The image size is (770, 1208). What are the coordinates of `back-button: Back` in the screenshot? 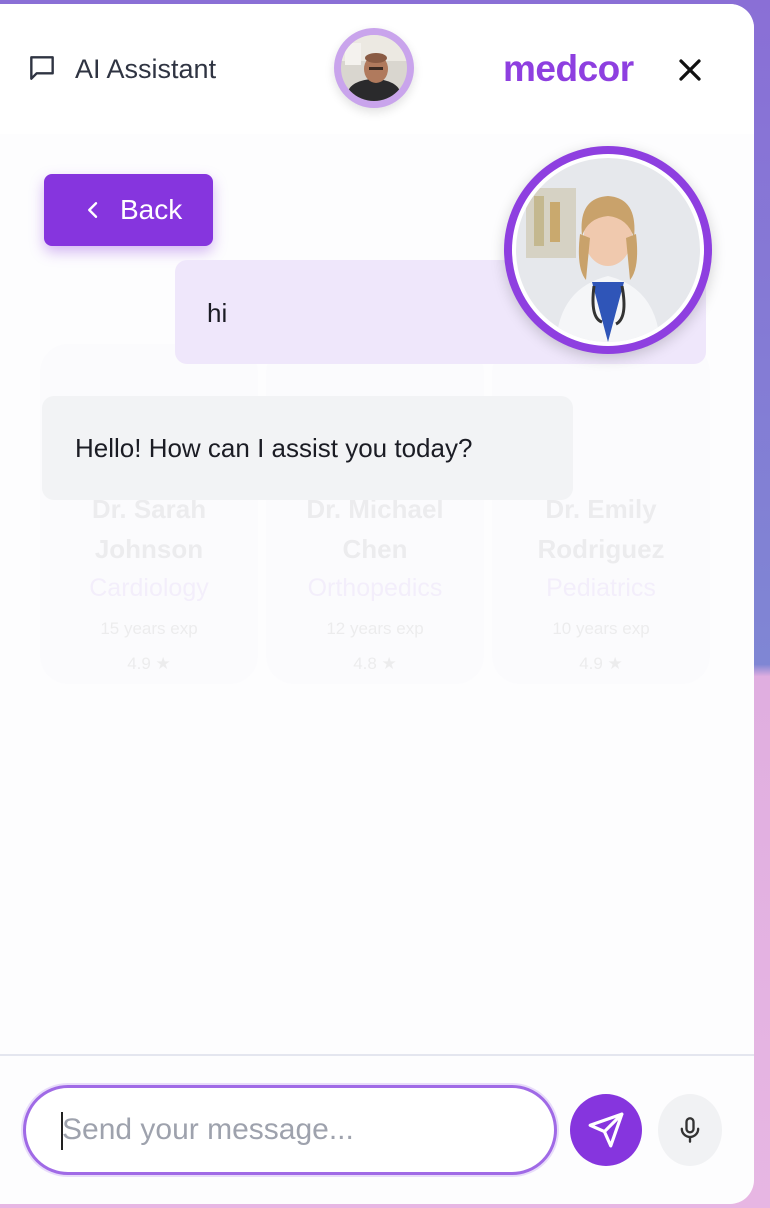 It's located at (128, 210).